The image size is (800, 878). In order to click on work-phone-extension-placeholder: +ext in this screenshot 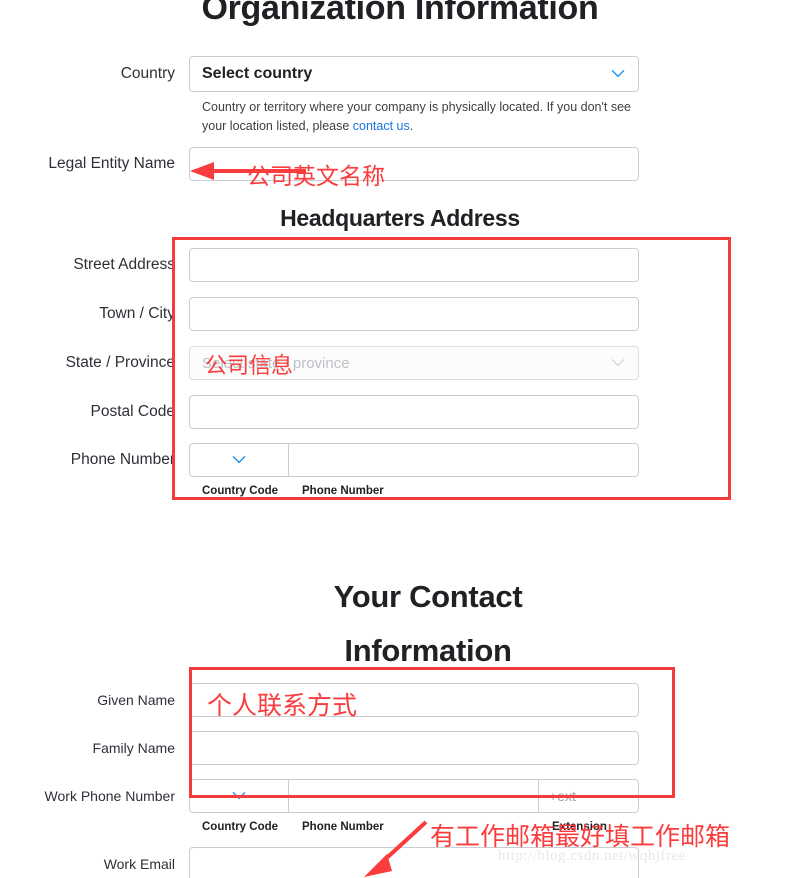, I will do `click(562, 796)`.